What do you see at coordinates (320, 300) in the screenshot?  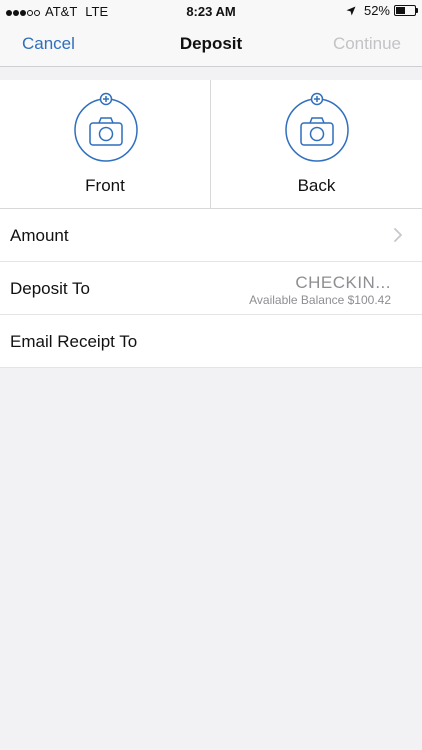 I see `available-balance: Available Balance $100.42` at bounding box center [320, 300].